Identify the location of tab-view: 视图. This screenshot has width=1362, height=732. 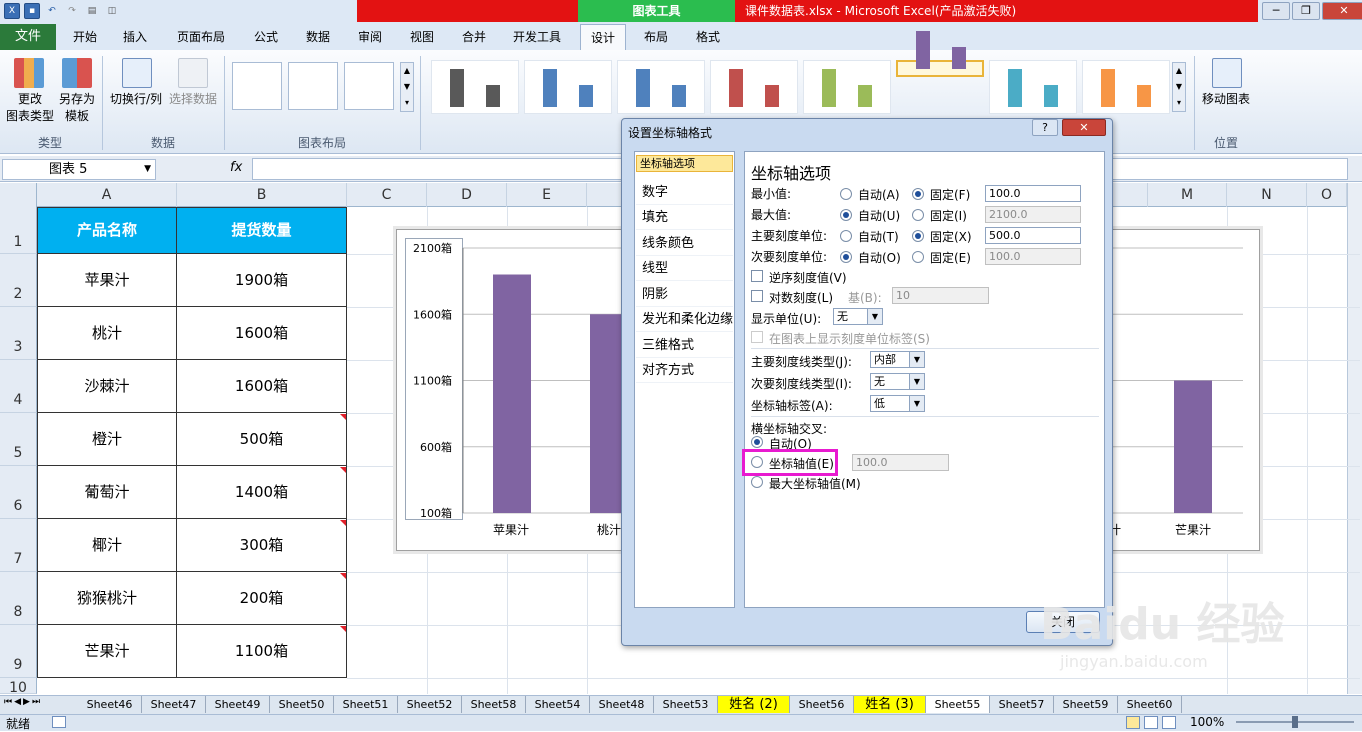
(422, 37).